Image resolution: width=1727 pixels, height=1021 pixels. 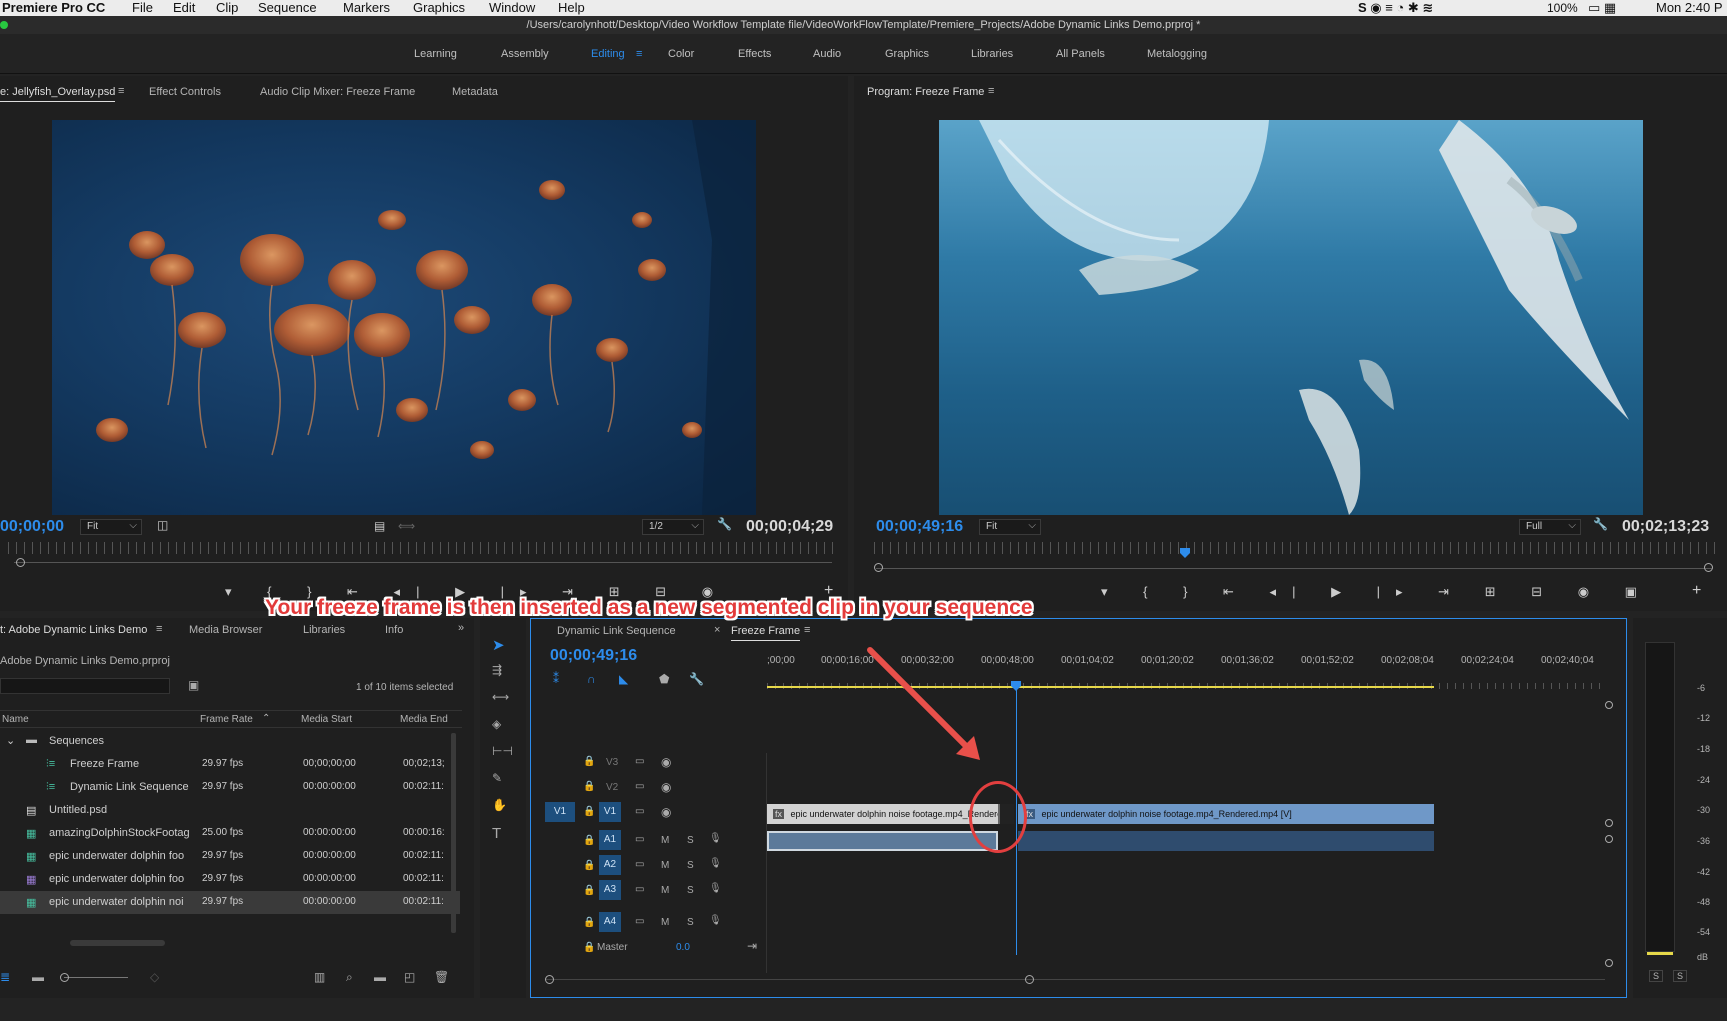 What do you see at coordinates (20, 562) in the screenshot?
I see `source-zoom-handle` at bounding box center [20, 562].